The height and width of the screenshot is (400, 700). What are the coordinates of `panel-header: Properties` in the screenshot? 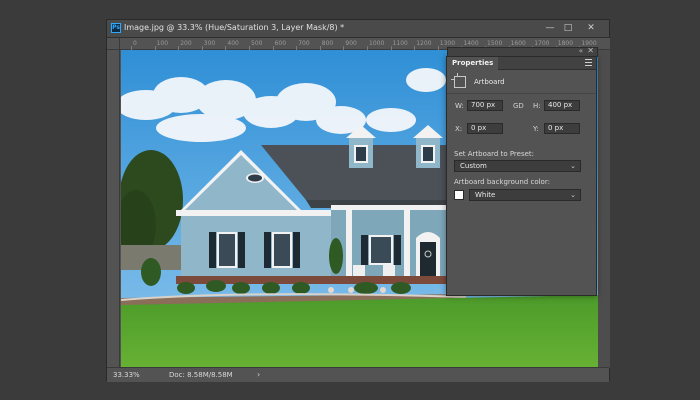 It's located at (521, 63).